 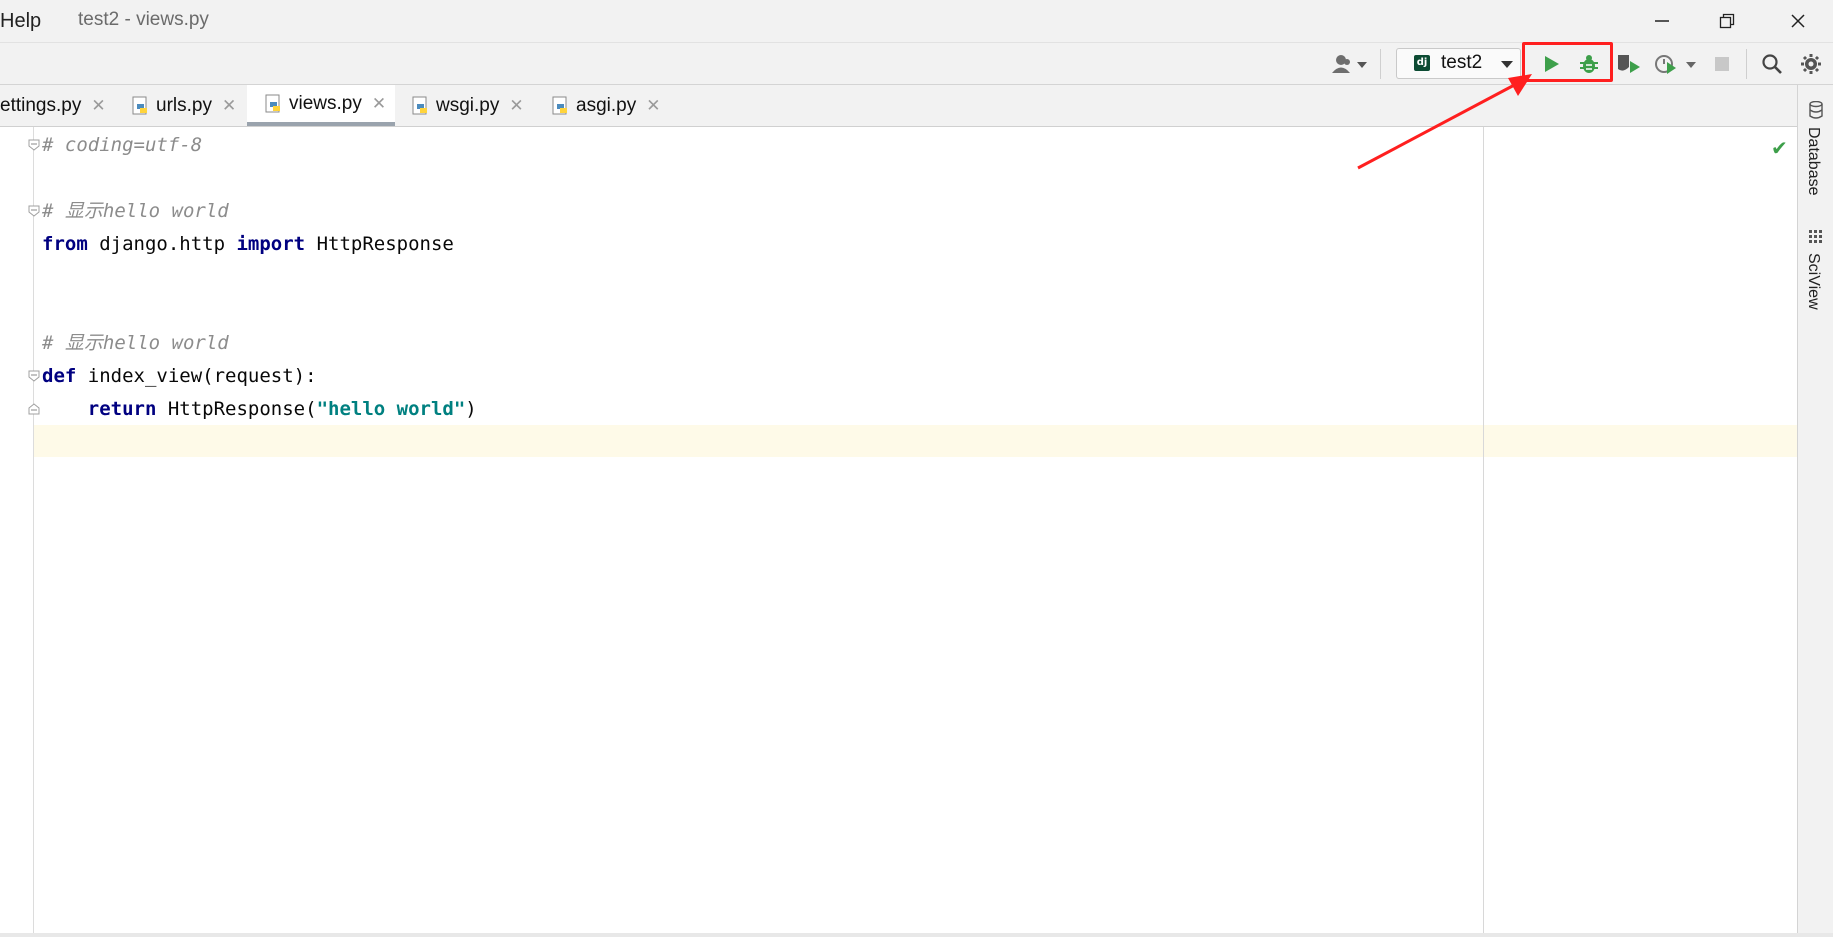 What do you see at coordinates (20, 21) in the screenshot?
I see `menu-help: Help` at bounding box center [20, 21].